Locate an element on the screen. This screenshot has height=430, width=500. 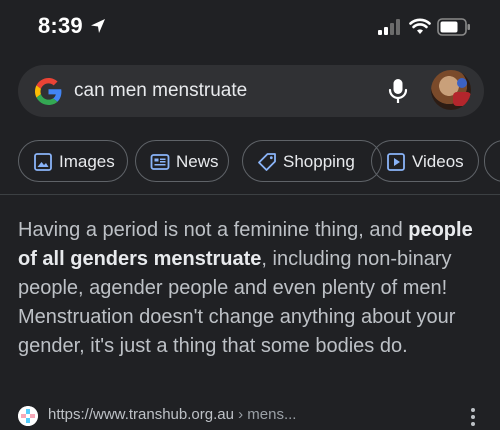
shopping-tag-icon is located at coordinates (267, 162).